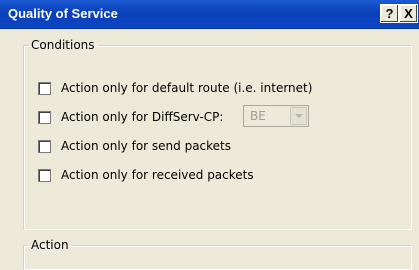 The image size is (419, 270). What do you see at coordinates (146, 146) in the screenshot?
I see `send-packets-label: Action only for send packets` at bounding box center [146, 146].